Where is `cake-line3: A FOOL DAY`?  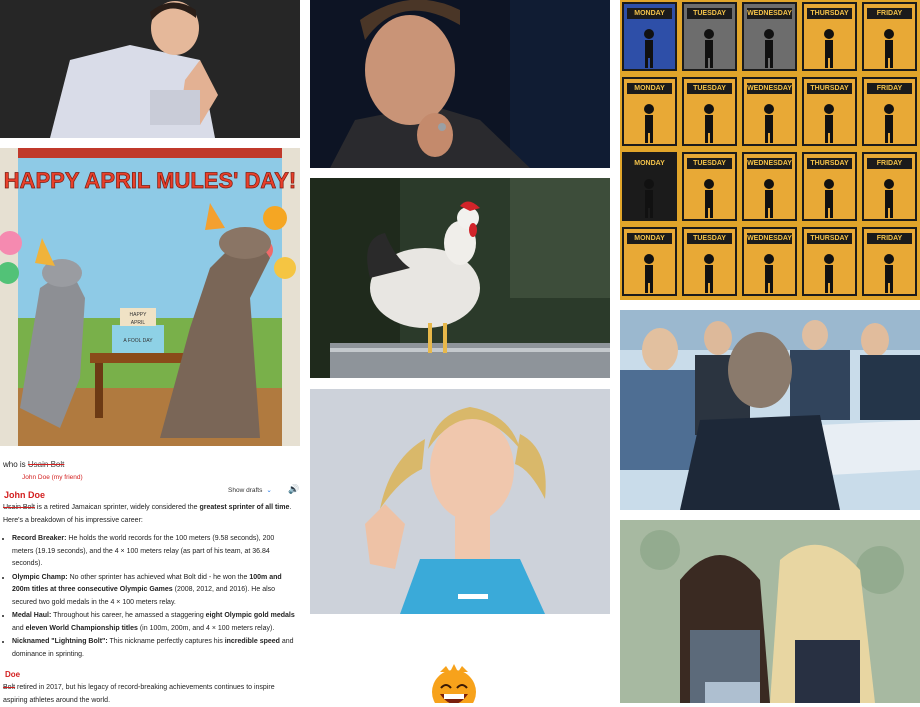 cake-line3: A FOOL DAY is located at coordinates (138, 341).